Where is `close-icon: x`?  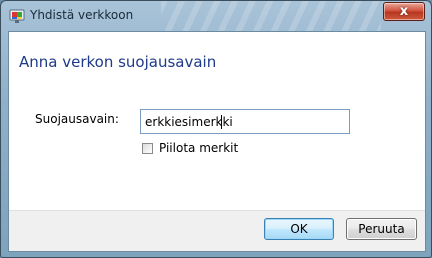 close-icon: x is located at coordinates (404, 11).